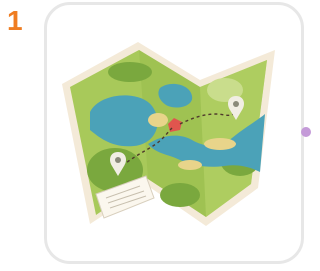 The image size is (320, 271). What do you see at coordinates (306, 132) in the screenshot?
I see `connector-dot` at bounding box center [306, 132].